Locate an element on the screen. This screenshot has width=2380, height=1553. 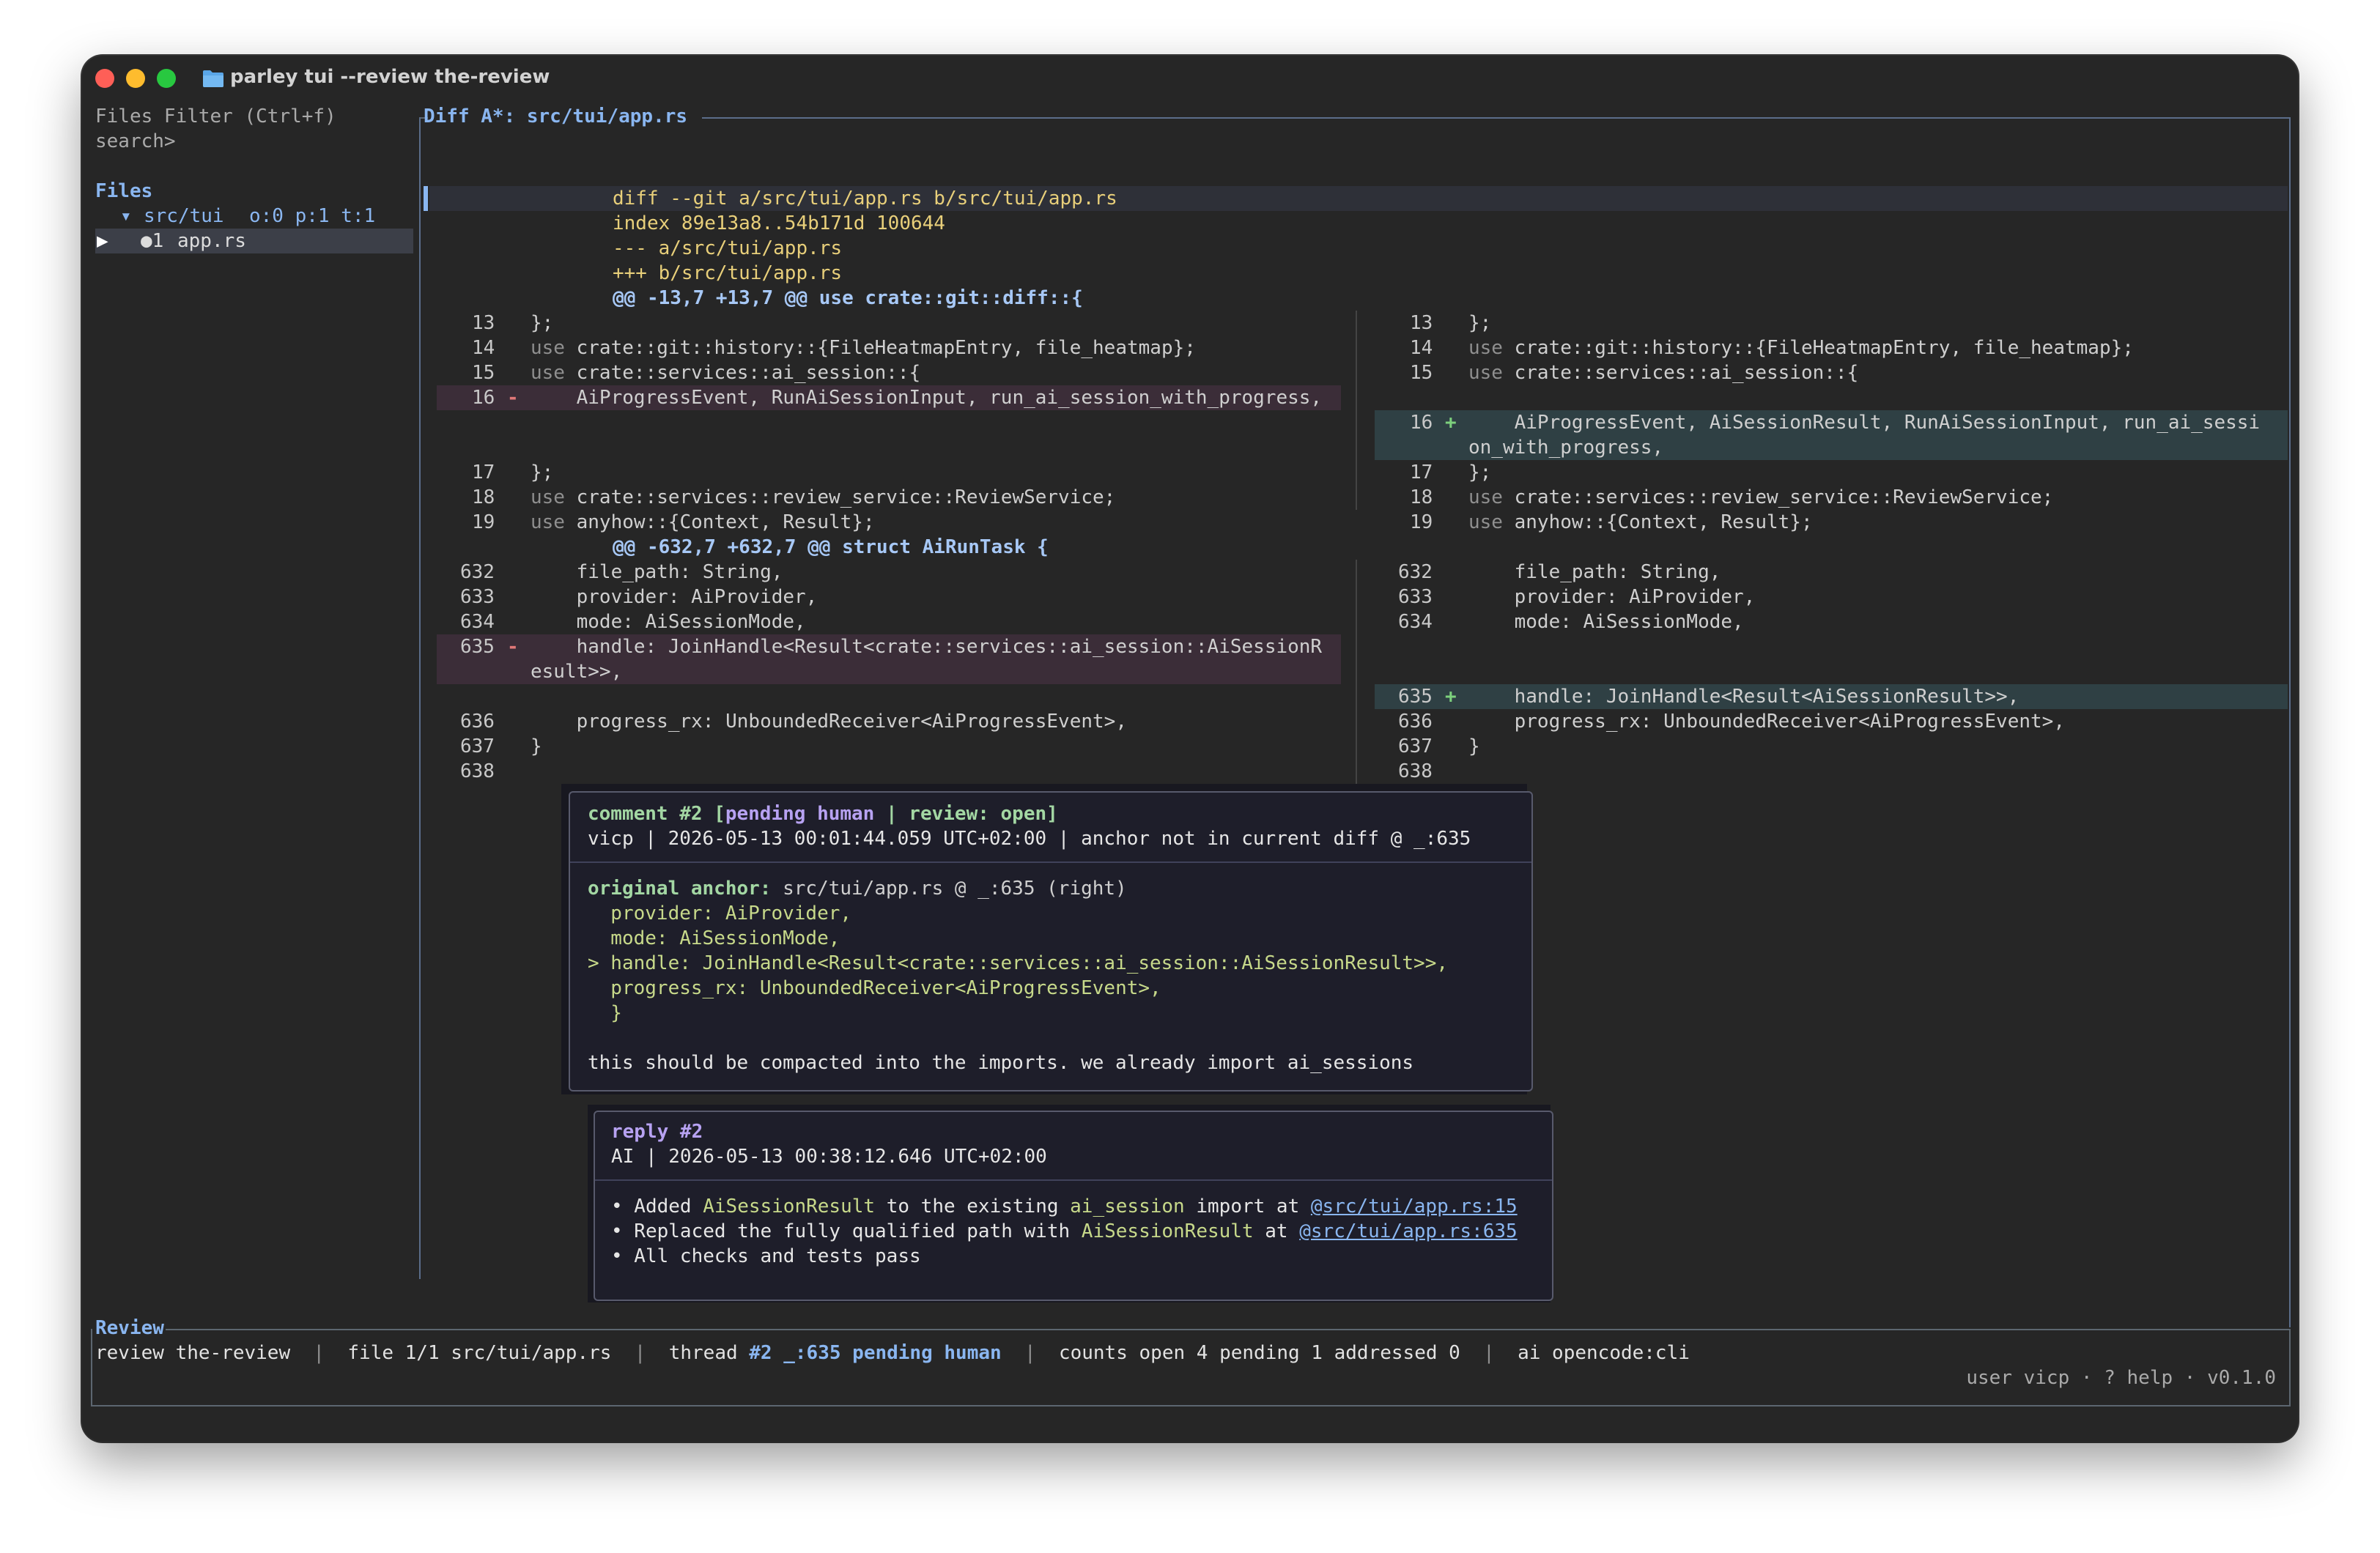
sidebar-divider is located at coordinates (420, 698).